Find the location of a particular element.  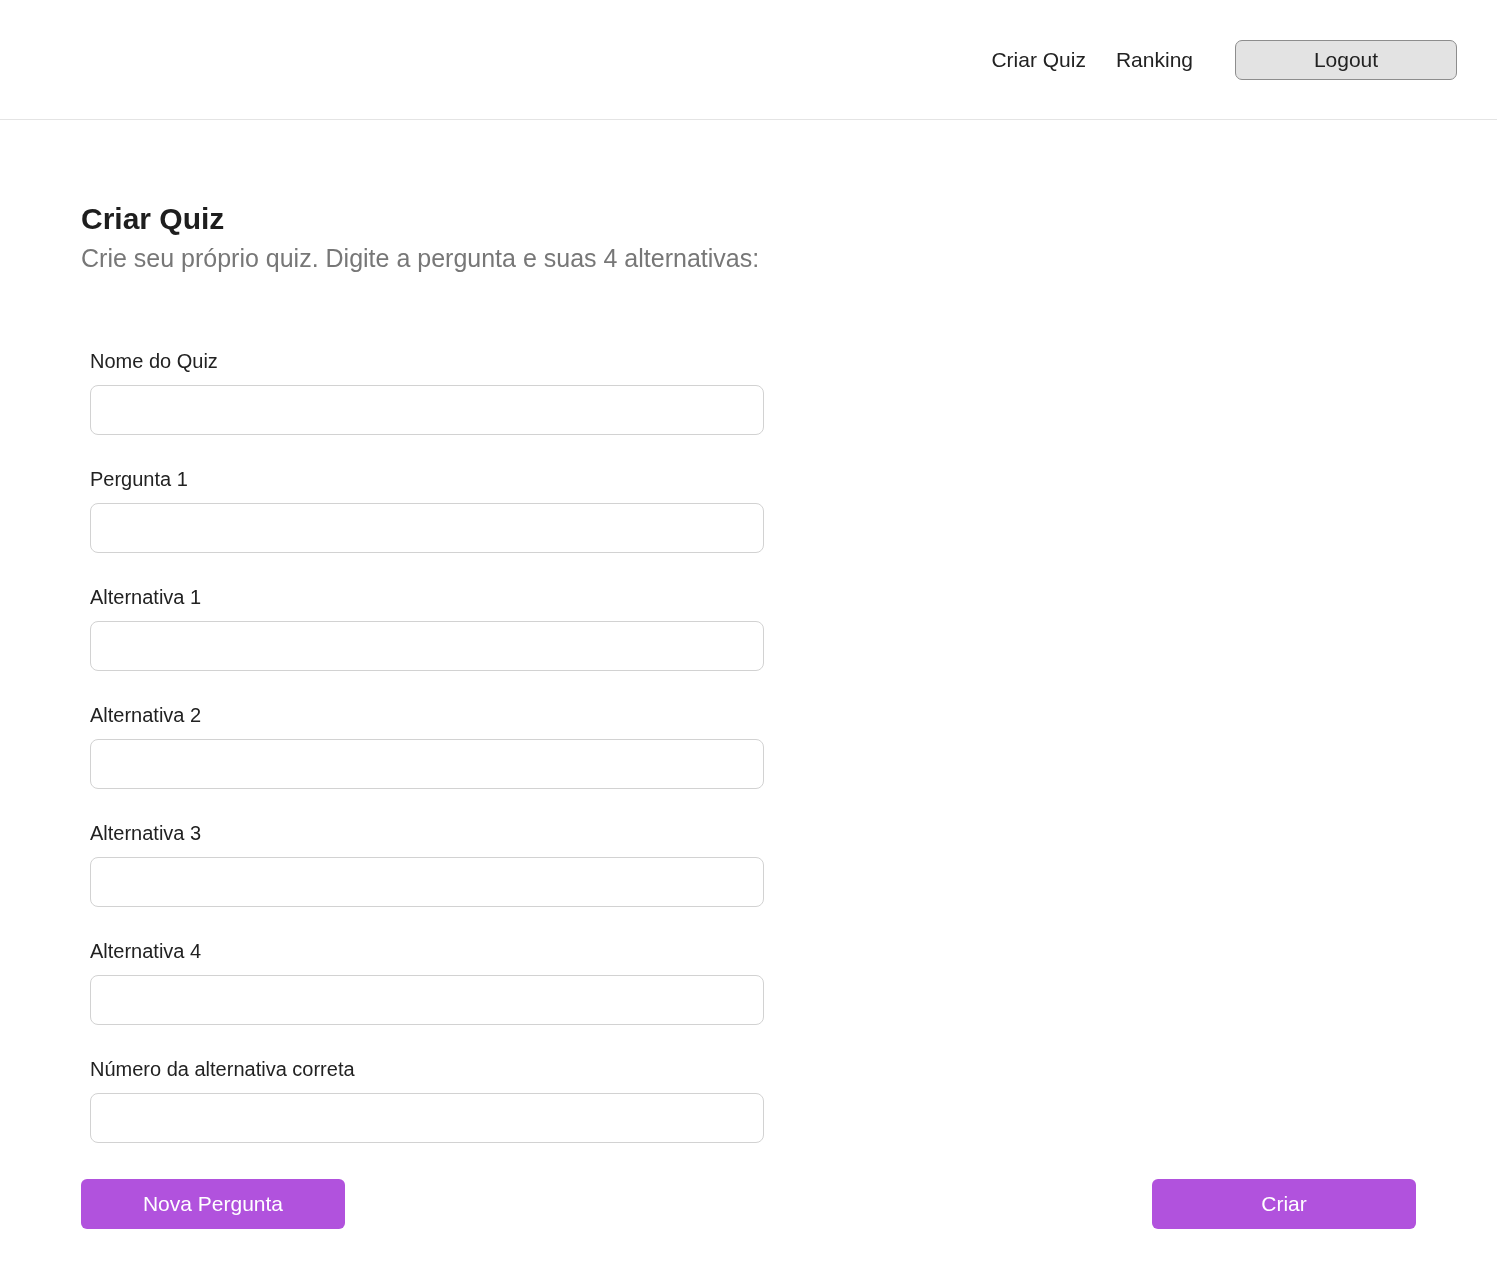

logout-button: Logout is located at coordinates (1346, 59).